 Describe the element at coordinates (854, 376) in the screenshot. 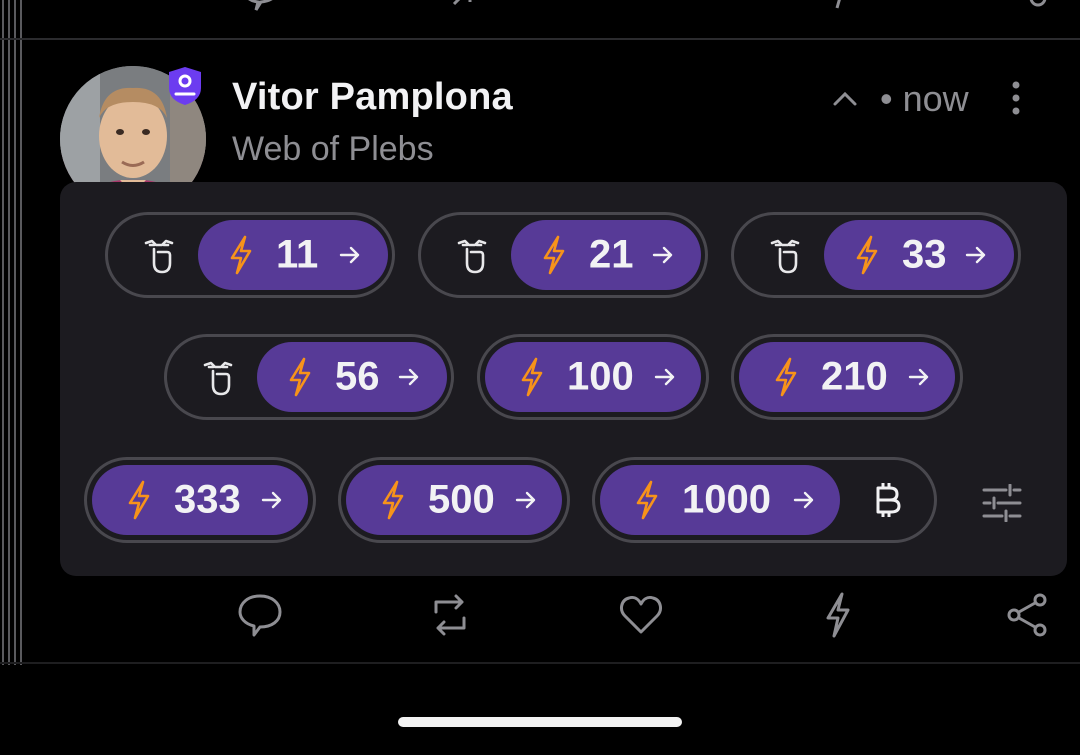

I see `zap-amount: 210` at that location.